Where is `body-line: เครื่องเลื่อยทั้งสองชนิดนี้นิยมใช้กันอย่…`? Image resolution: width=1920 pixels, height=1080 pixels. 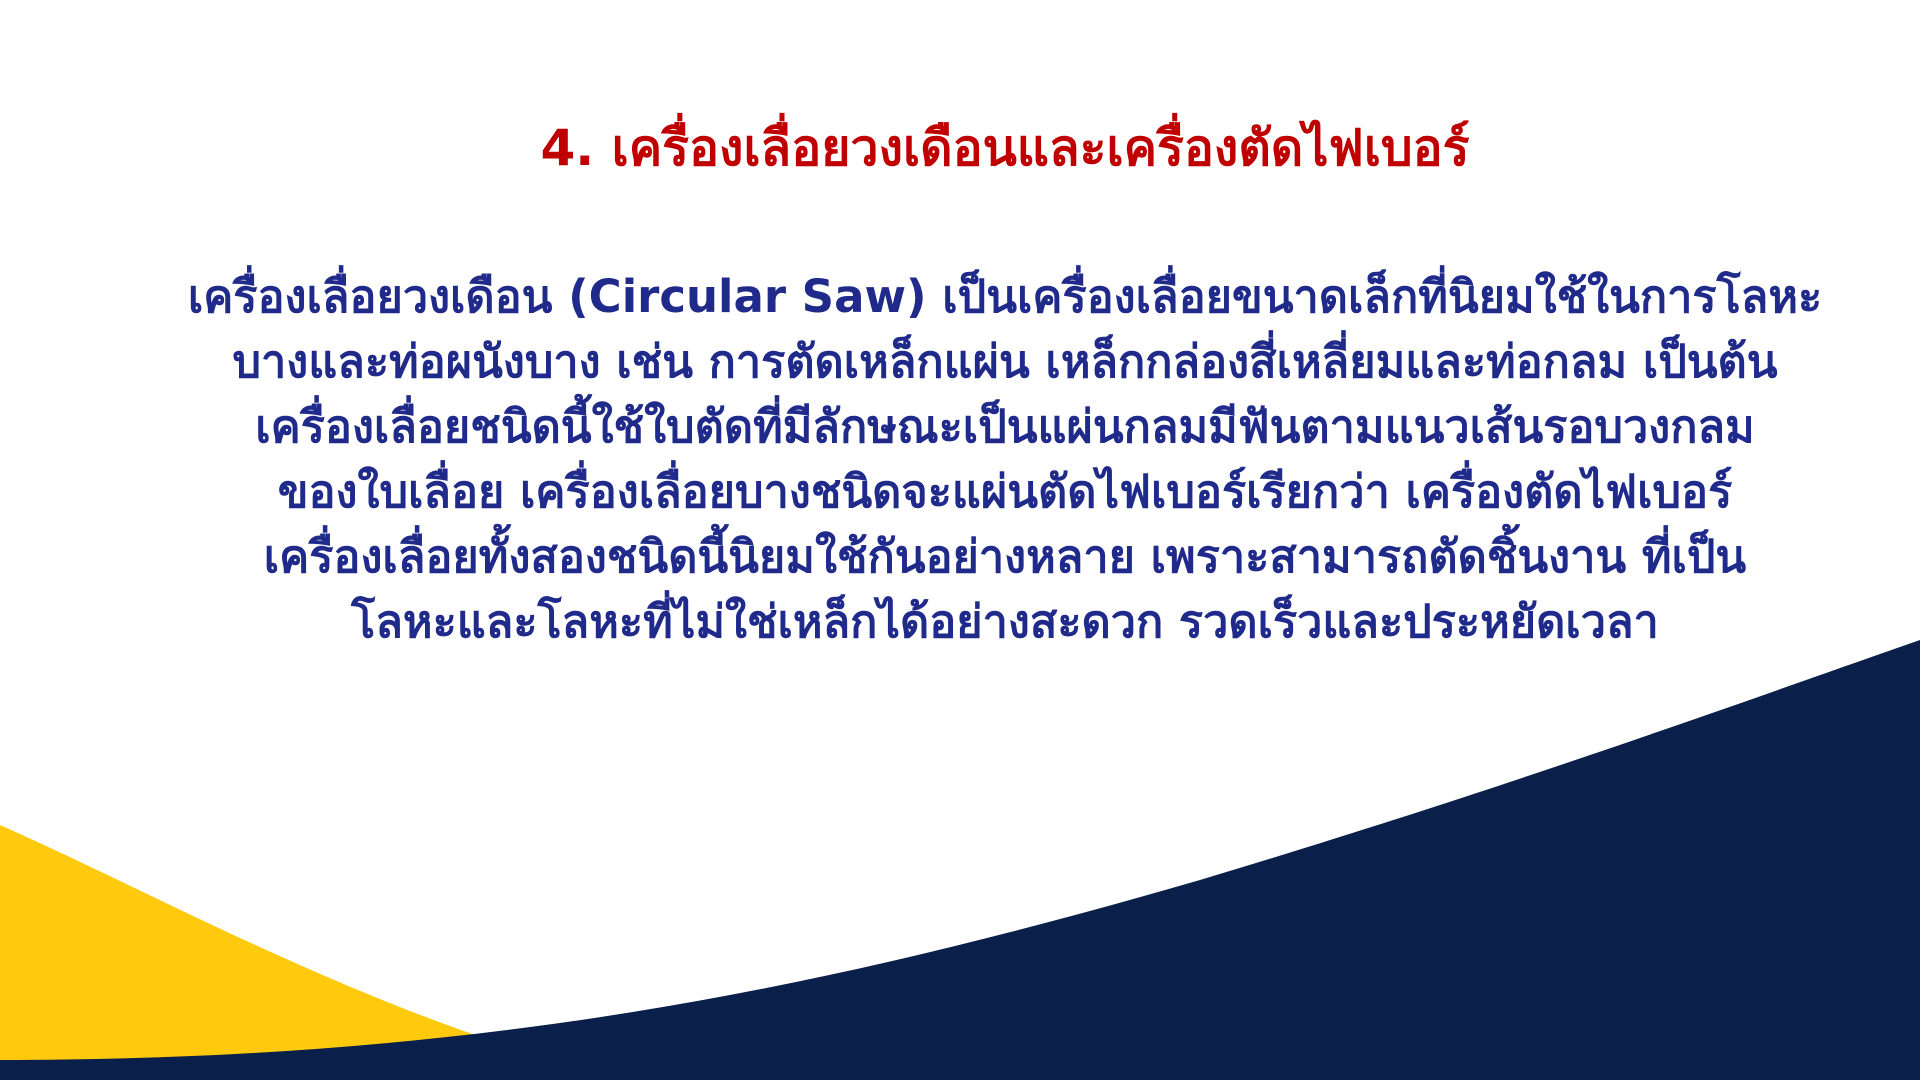 body-line: เครื่องเลื่อยทั้งสองชนิดนี้นิยมใช้กันอย่… is located at coordinates (1005, 556).